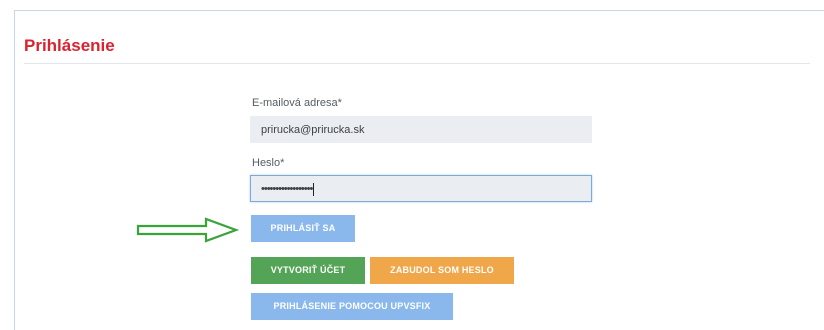  What do you see at coordinates (421, 129) in the screenshot?
I see `email-field: prirucka@prirucka.sk` at bounding box center [421, 129].